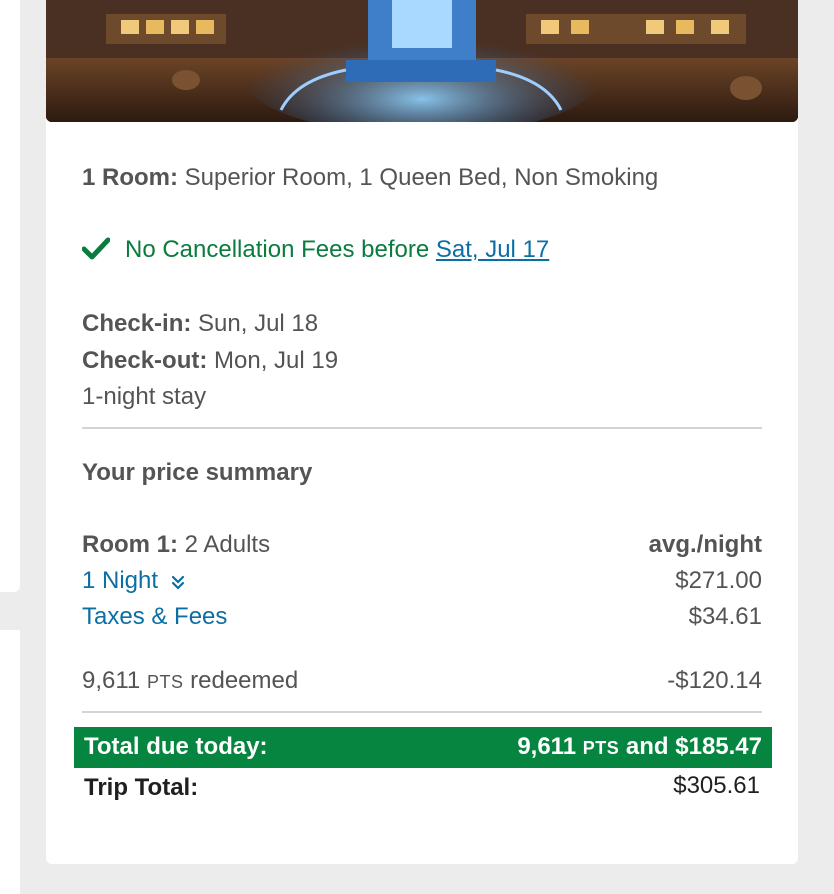  I want to click on checkin-value: Sun, Jul 18, so click(258, 323).